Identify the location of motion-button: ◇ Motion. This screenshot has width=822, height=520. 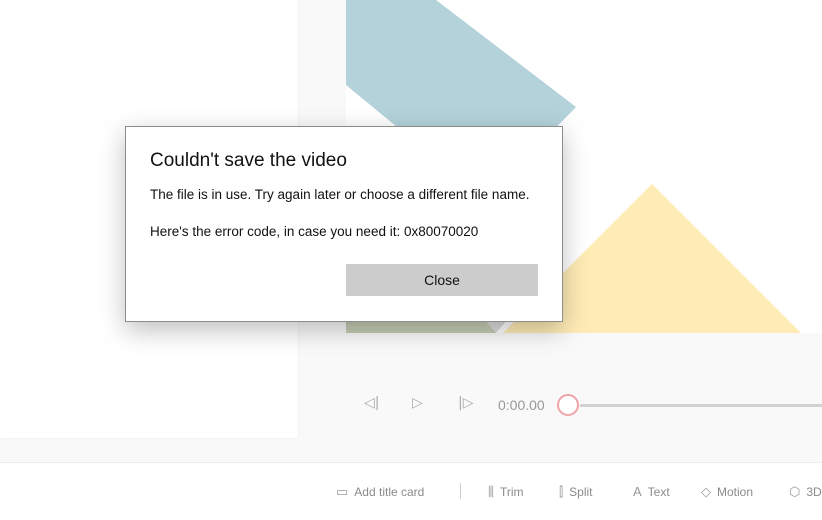
(727, 492).